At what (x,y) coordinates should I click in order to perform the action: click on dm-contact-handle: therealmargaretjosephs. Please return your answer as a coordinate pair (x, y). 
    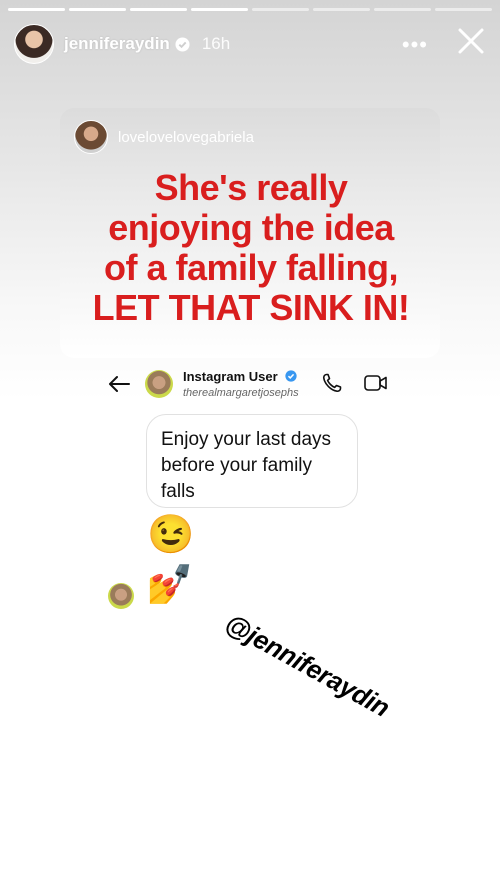
    Looking at the image, I should click on (241, 393).